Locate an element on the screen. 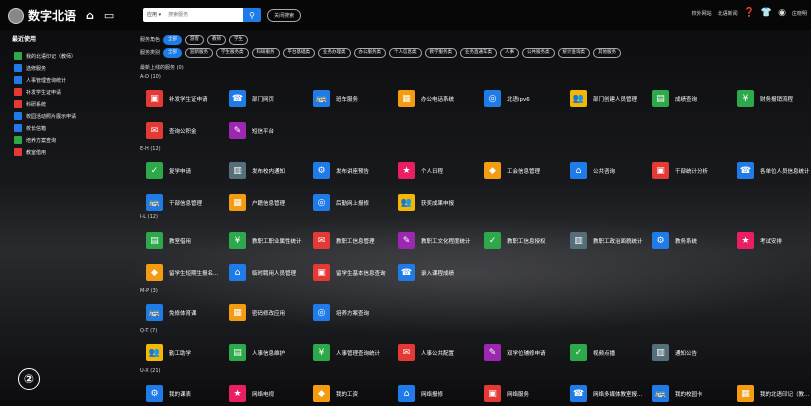  sidebar-item-label: 校园活动照片展示申请 is located at coordinates (51, 116).